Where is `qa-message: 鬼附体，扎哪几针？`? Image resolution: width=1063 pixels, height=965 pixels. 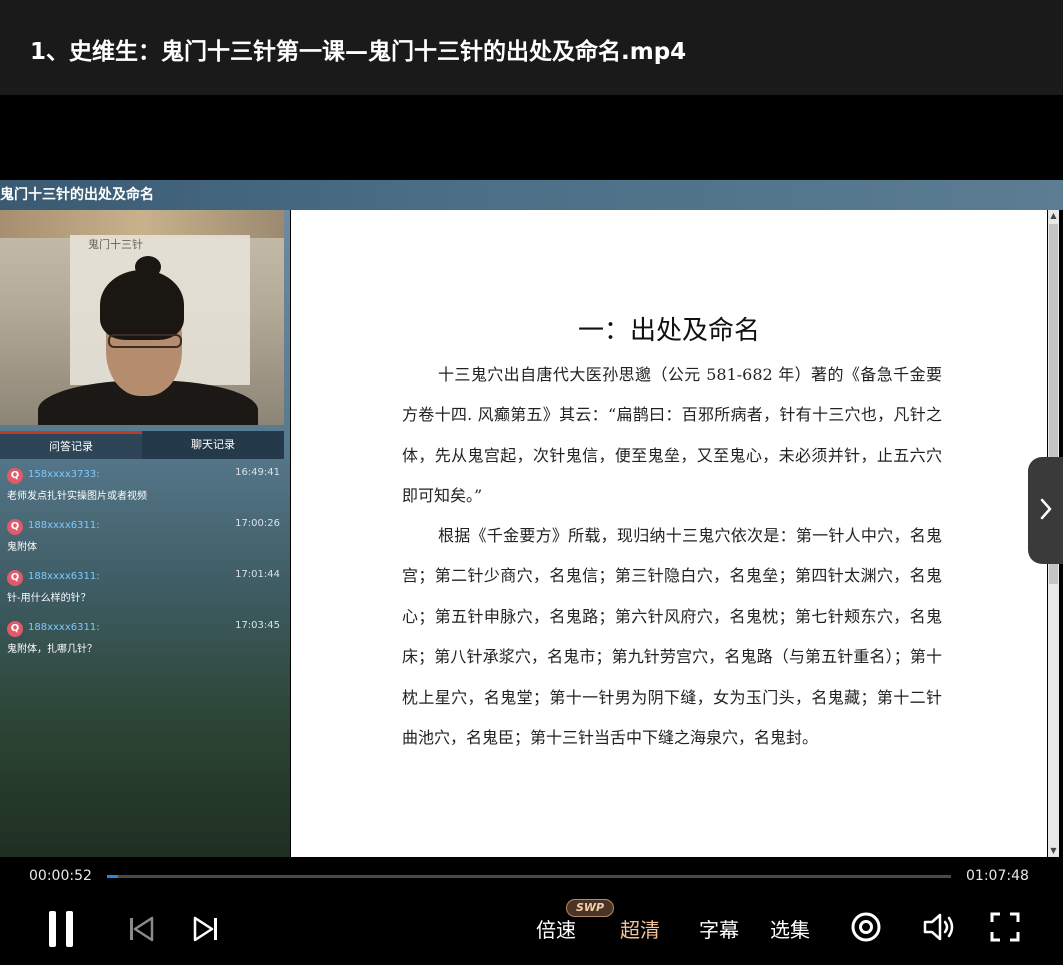
qa-message: 鬼附体，扎哪几针？ is located at coordinates (52, 649).